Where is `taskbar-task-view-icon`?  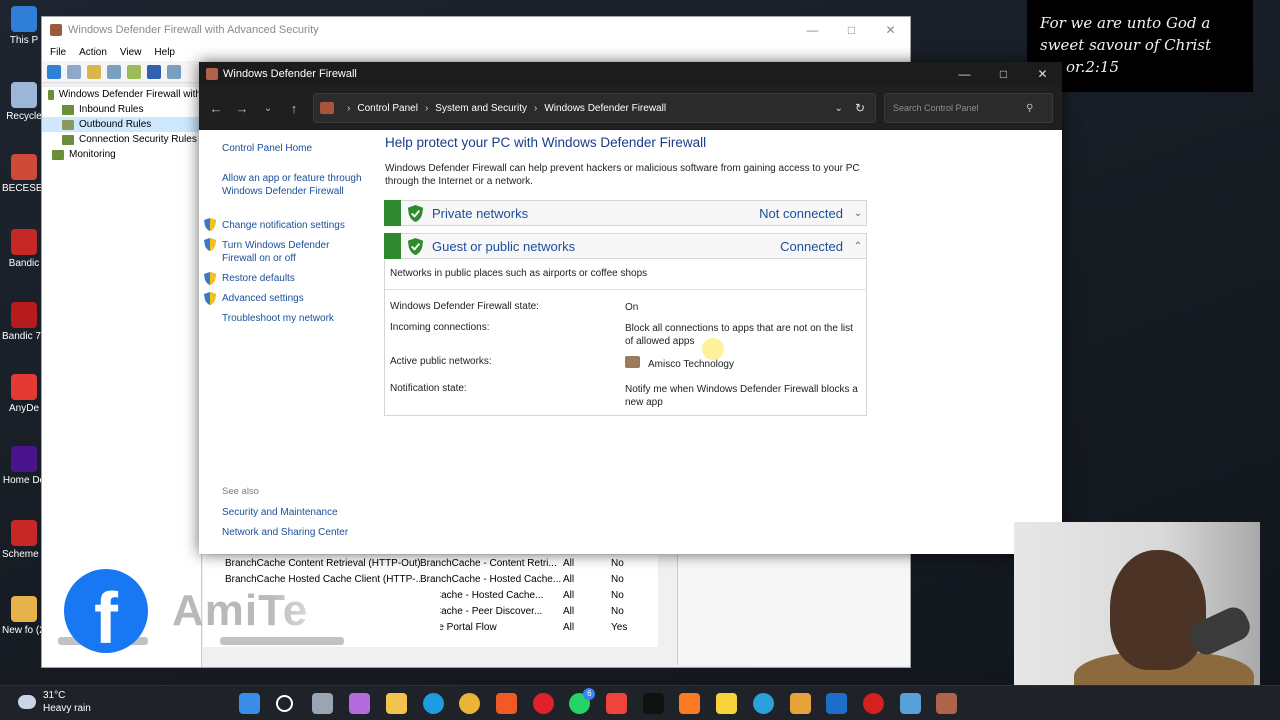 taskbar-task-view-icon is located at coordinates (323, 703).